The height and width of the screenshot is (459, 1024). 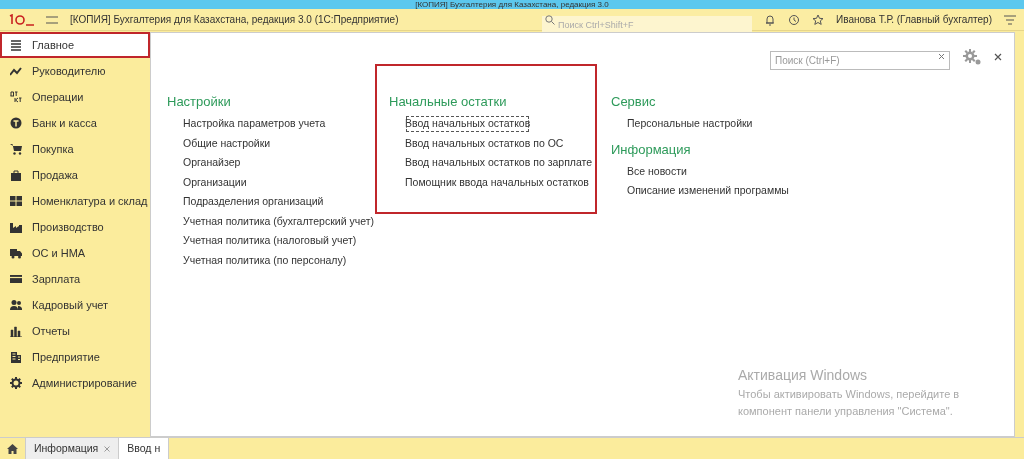 What do you see at coordinates (254, 124) in the screenshot?
I see `link: Настройка параметров учета` at bounding box center [254, 124].